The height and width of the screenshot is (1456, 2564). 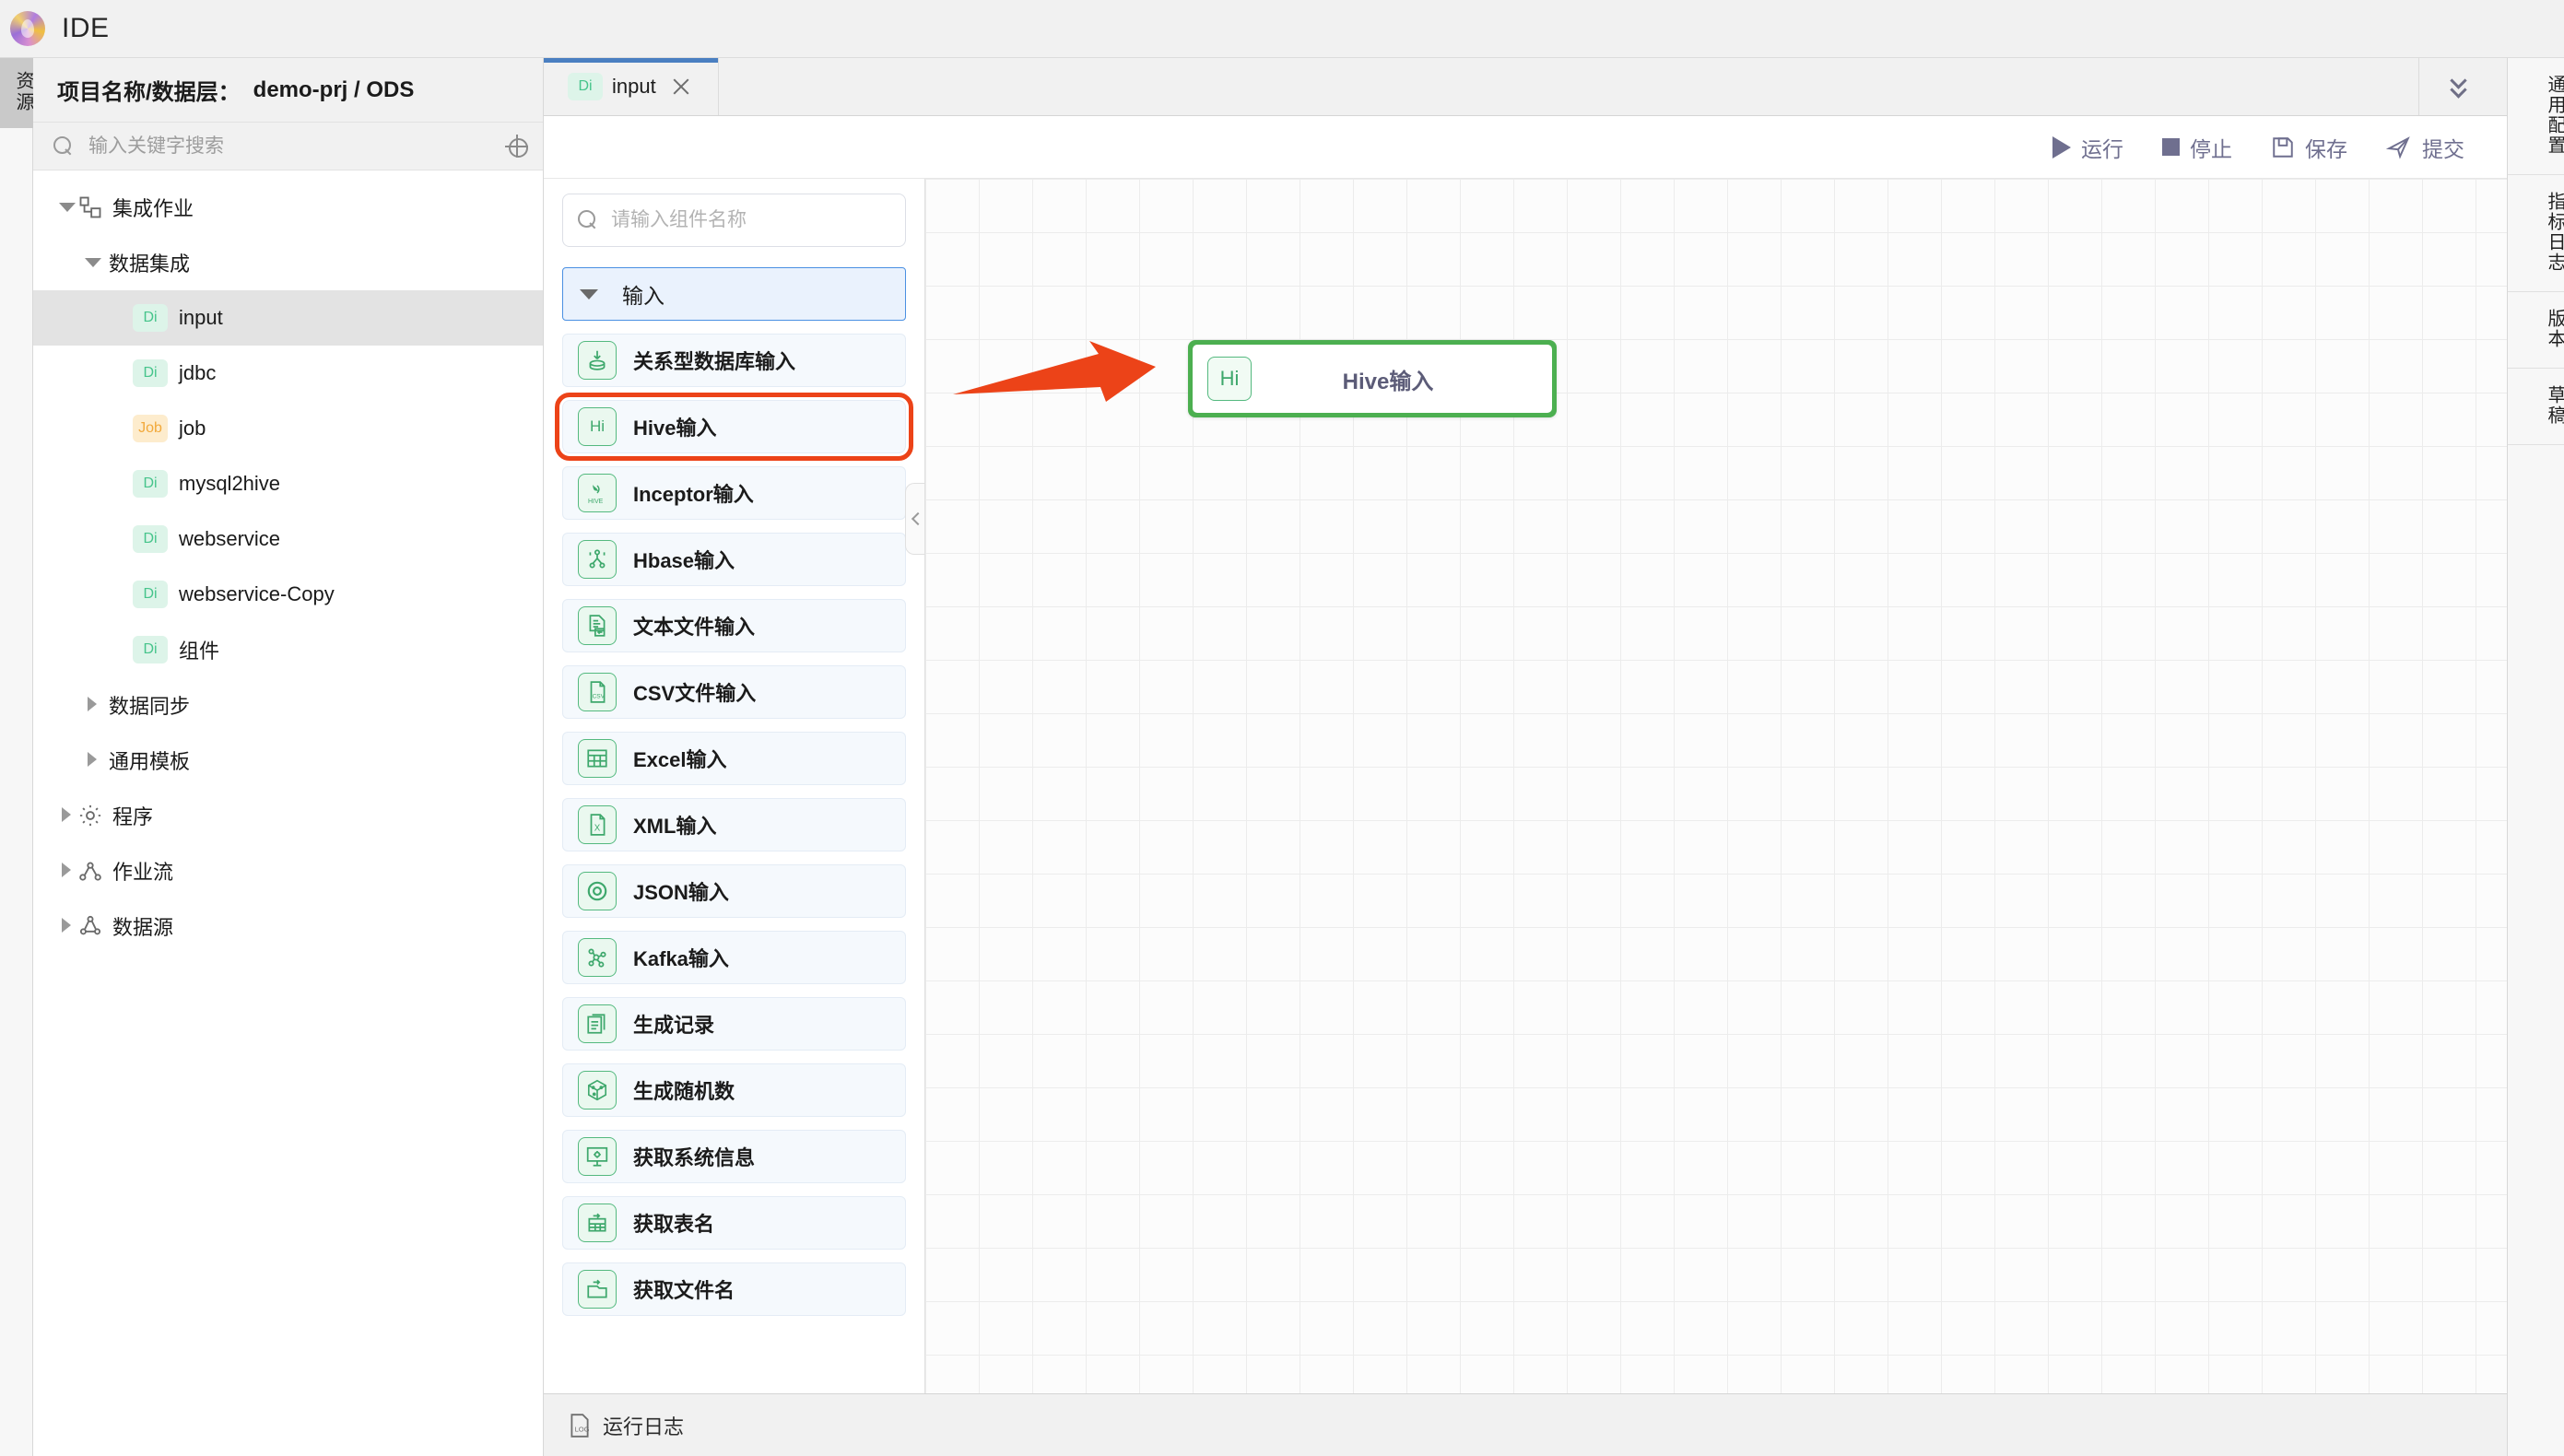 I want to click on tree-item-input: Di input, so click(x=288, y=318).